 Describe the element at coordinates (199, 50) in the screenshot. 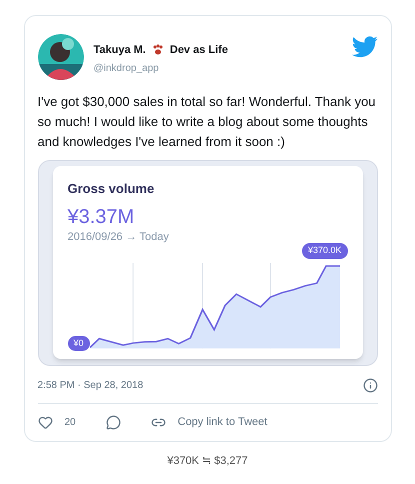

I see `author-tagline: Dev as Life` at that location.